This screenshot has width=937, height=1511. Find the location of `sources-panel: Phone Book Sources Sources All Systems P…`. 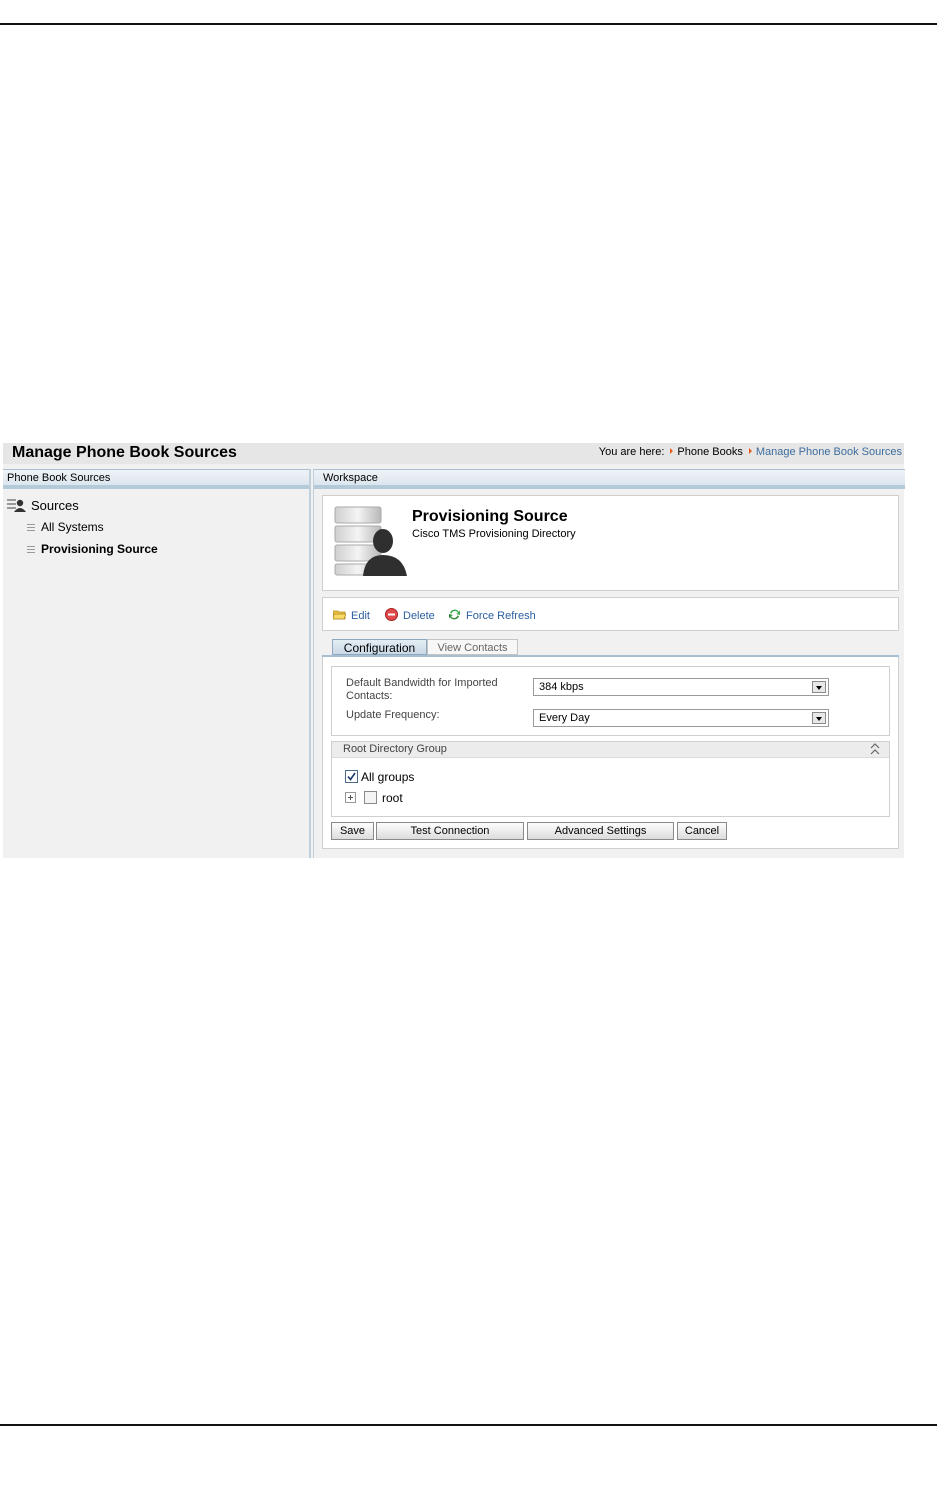

sources-panel: Phone Book Sources Sources All Systems P… is located at coordinates (157, 663).